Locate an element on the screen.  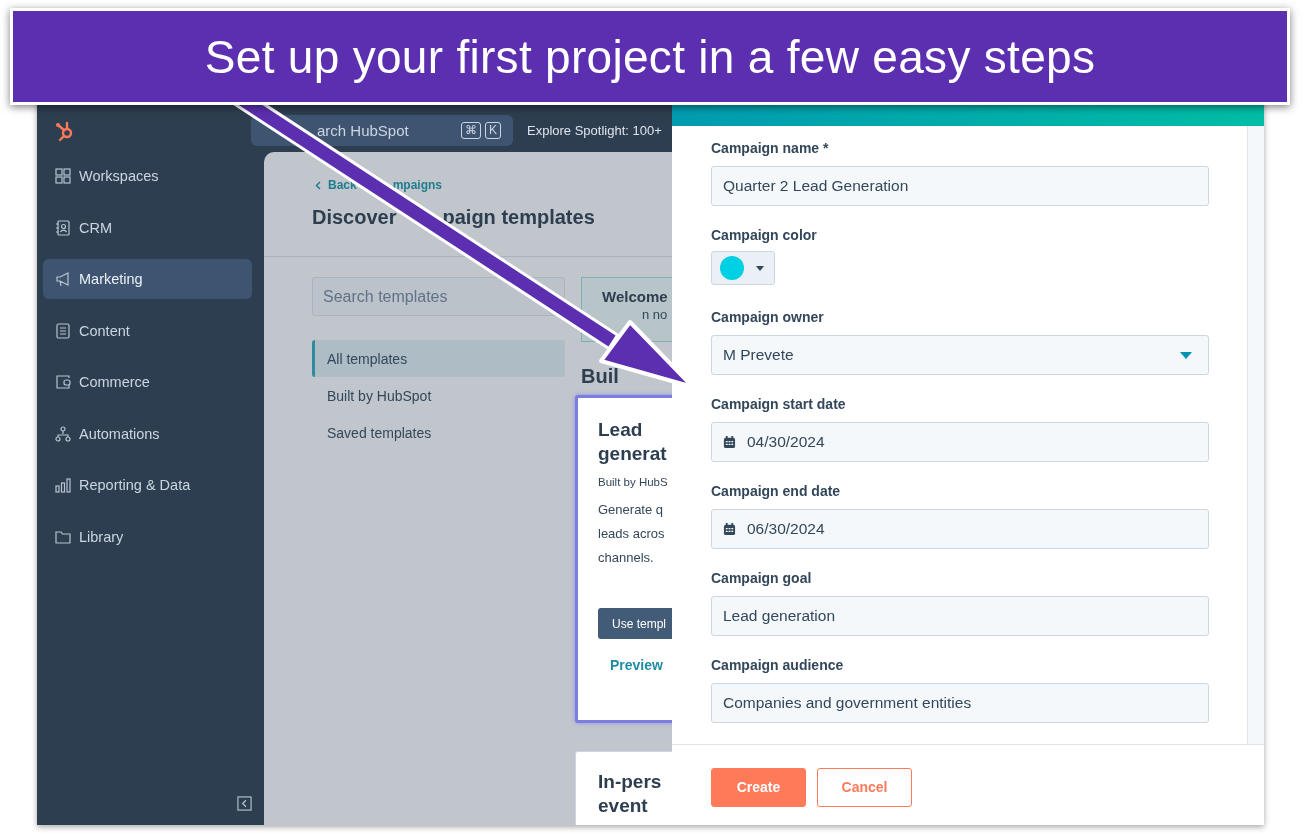
spotlight-text: Explore Spotlight: 100+ is located at coordinates (594, 130).